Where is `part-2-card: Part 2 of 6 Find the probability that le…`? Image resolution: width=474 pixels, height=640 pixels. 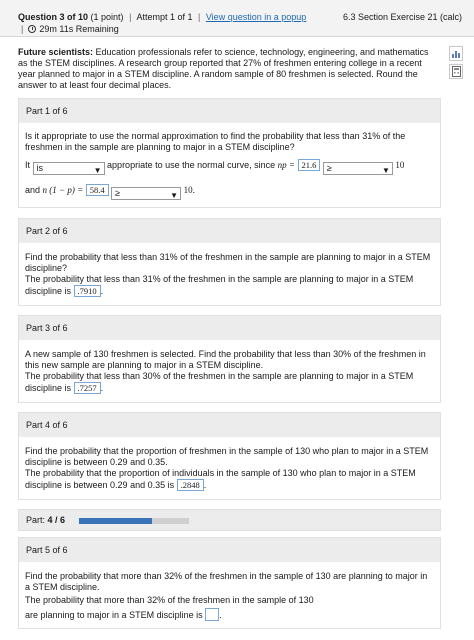 part-2-card: Part 2 of 6 Find the probability that le… is located at coordinates (229, 262).